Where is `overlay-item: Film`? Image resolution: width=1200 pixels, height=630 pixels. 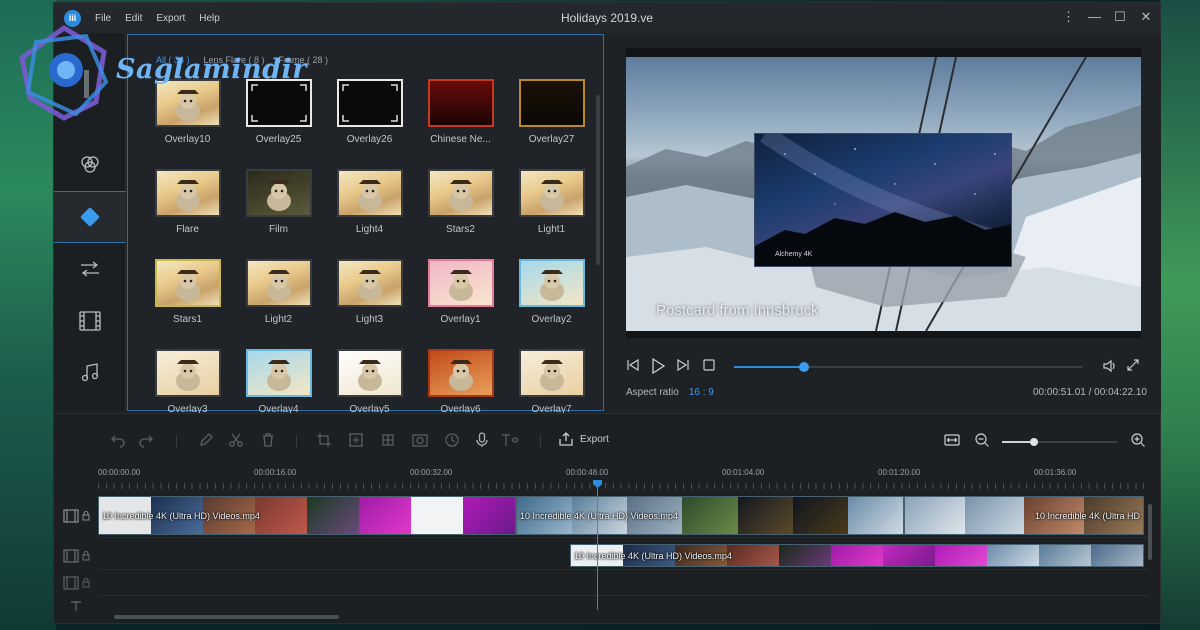
overlay-item: Film is located at coordinates (278, 209).